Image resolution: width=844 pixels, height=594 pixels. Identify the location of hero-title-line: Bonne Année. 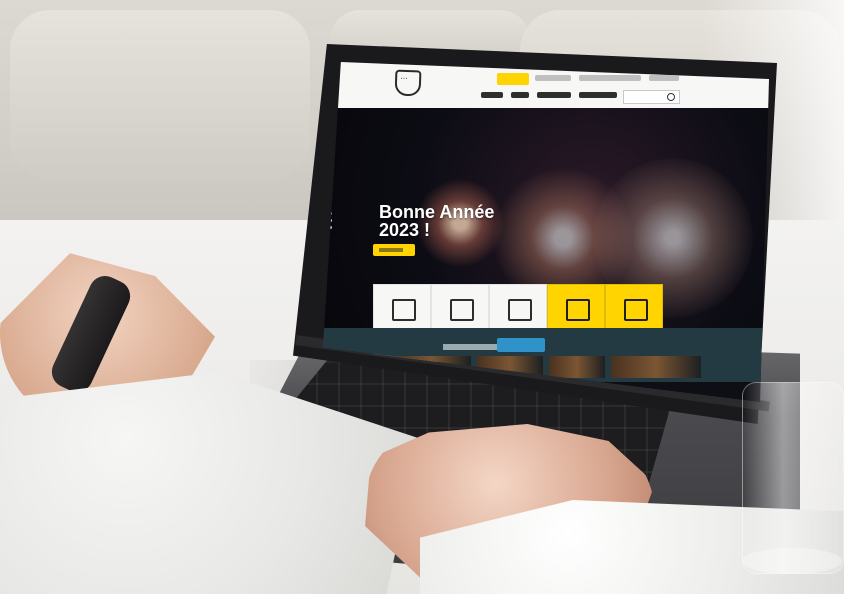
(437, 212).